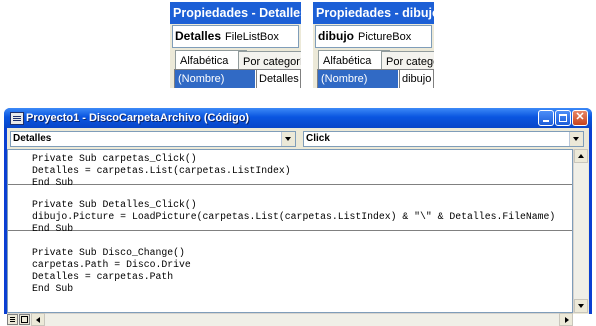 The width and height of the screenshot is (596, 326). I want to click on property-row: (Nombre) dibujo, so click(375, 78).